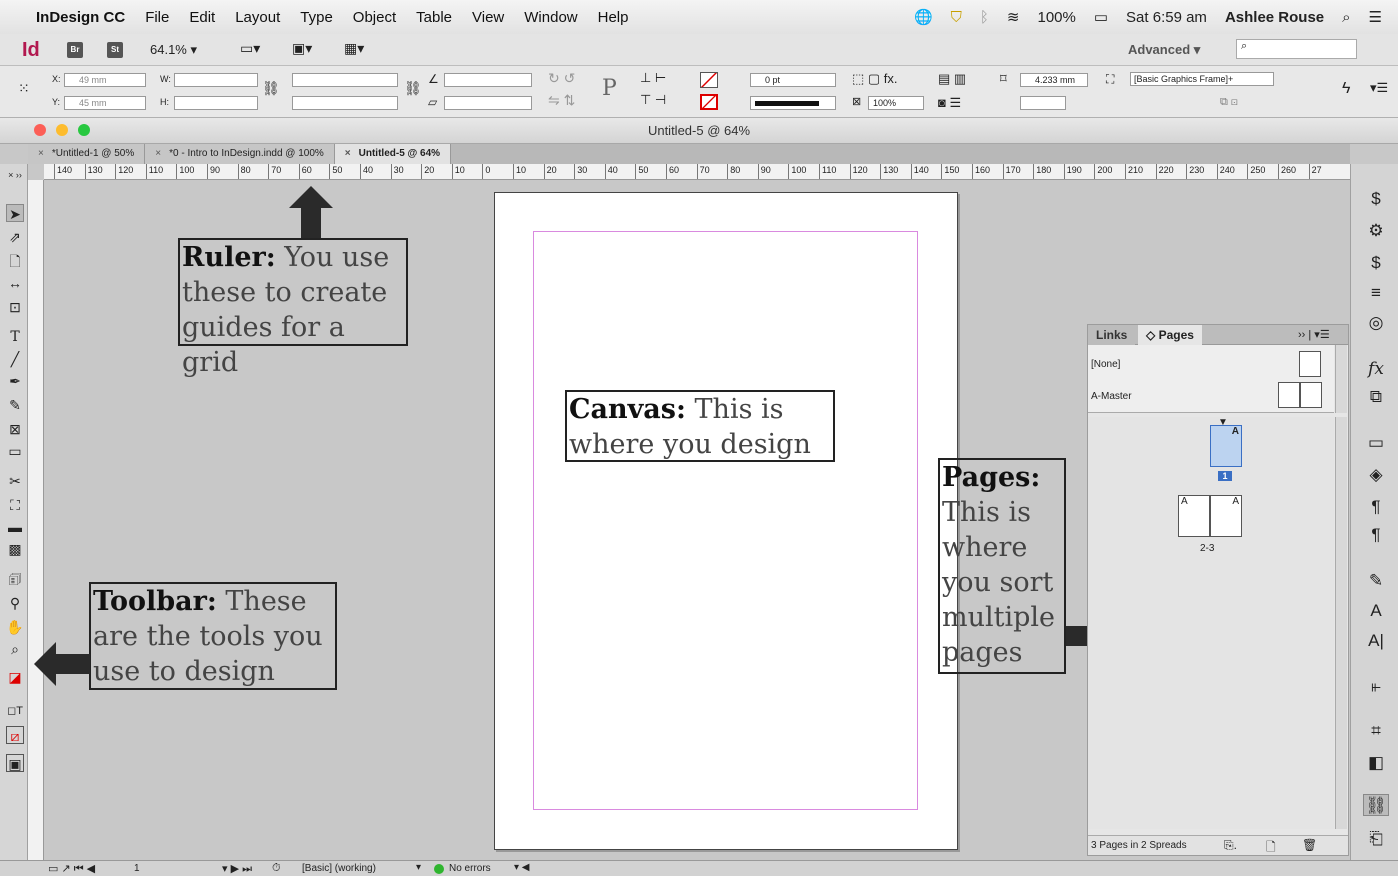  Describe the element at coordinates (80, 17) in the screenshot. I see `menu-app-name: InDesign CC` at that location.